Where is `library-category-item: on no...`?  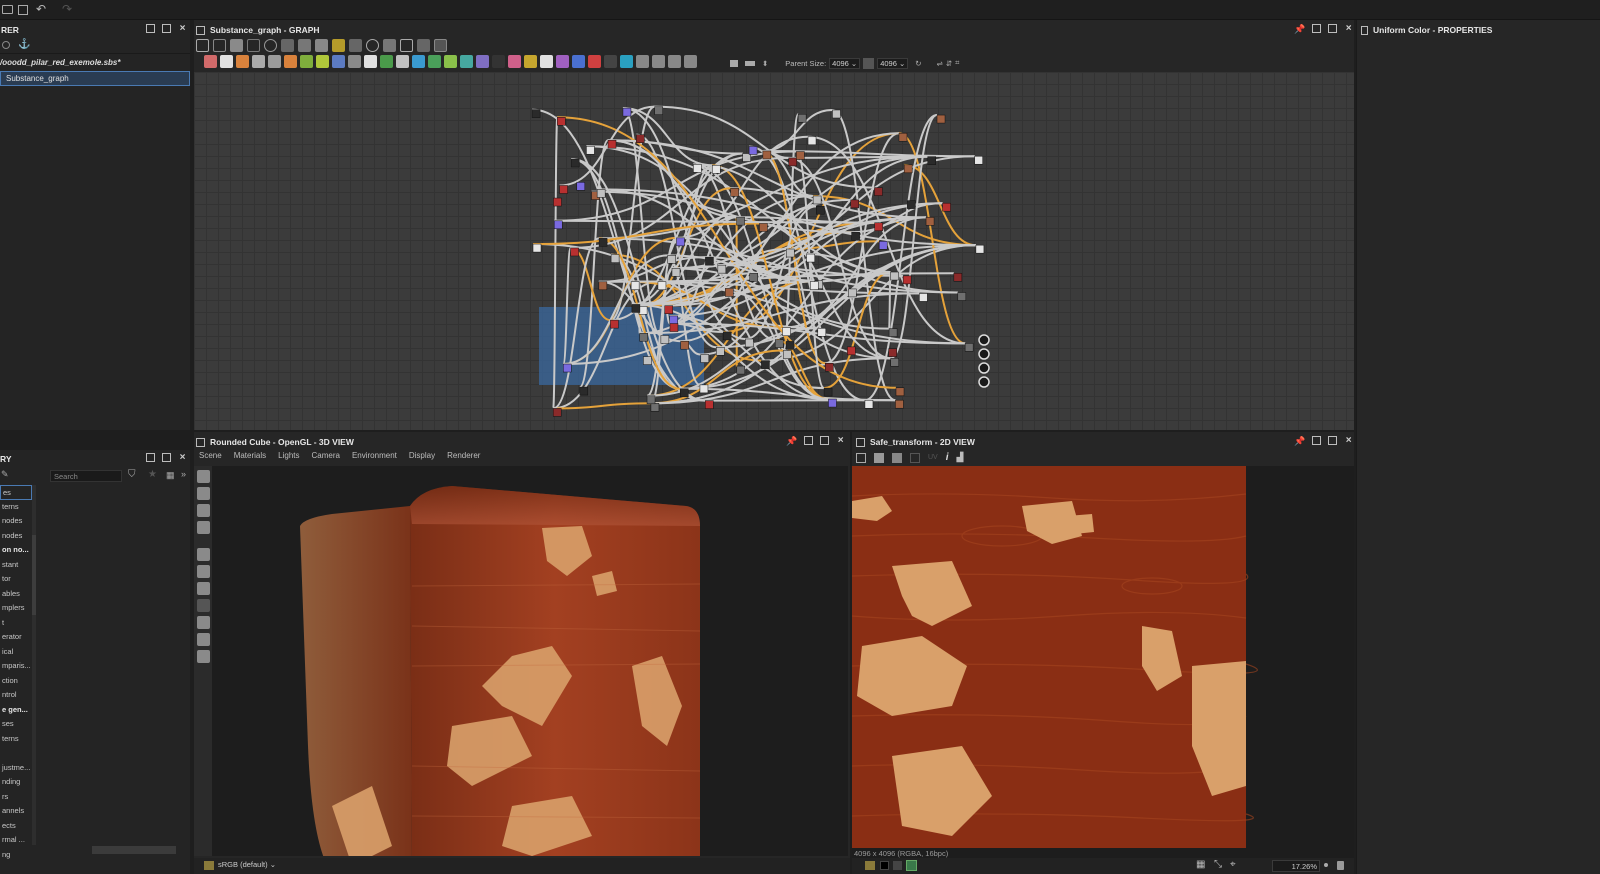 library-category-item: on no... is located at coordinates (16, 550).